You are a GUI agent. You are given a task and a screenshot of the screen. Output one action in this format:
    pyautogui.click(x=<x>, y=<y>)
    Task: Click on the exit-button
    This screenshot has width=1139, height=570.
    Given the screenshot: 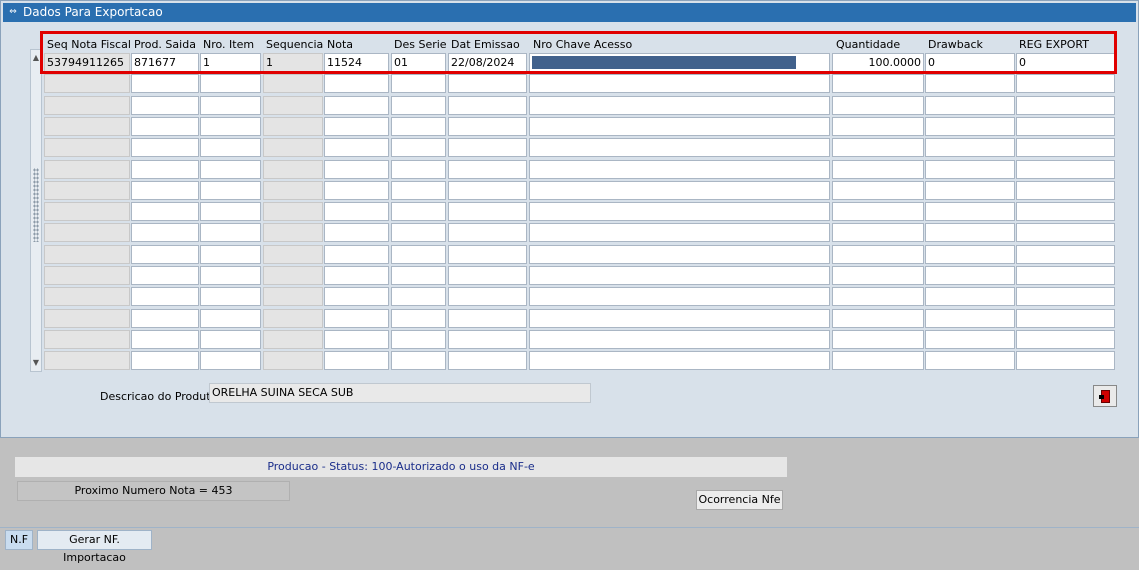 What is the action you would take?
    pyautogui.click(x=1105, y=396)
    